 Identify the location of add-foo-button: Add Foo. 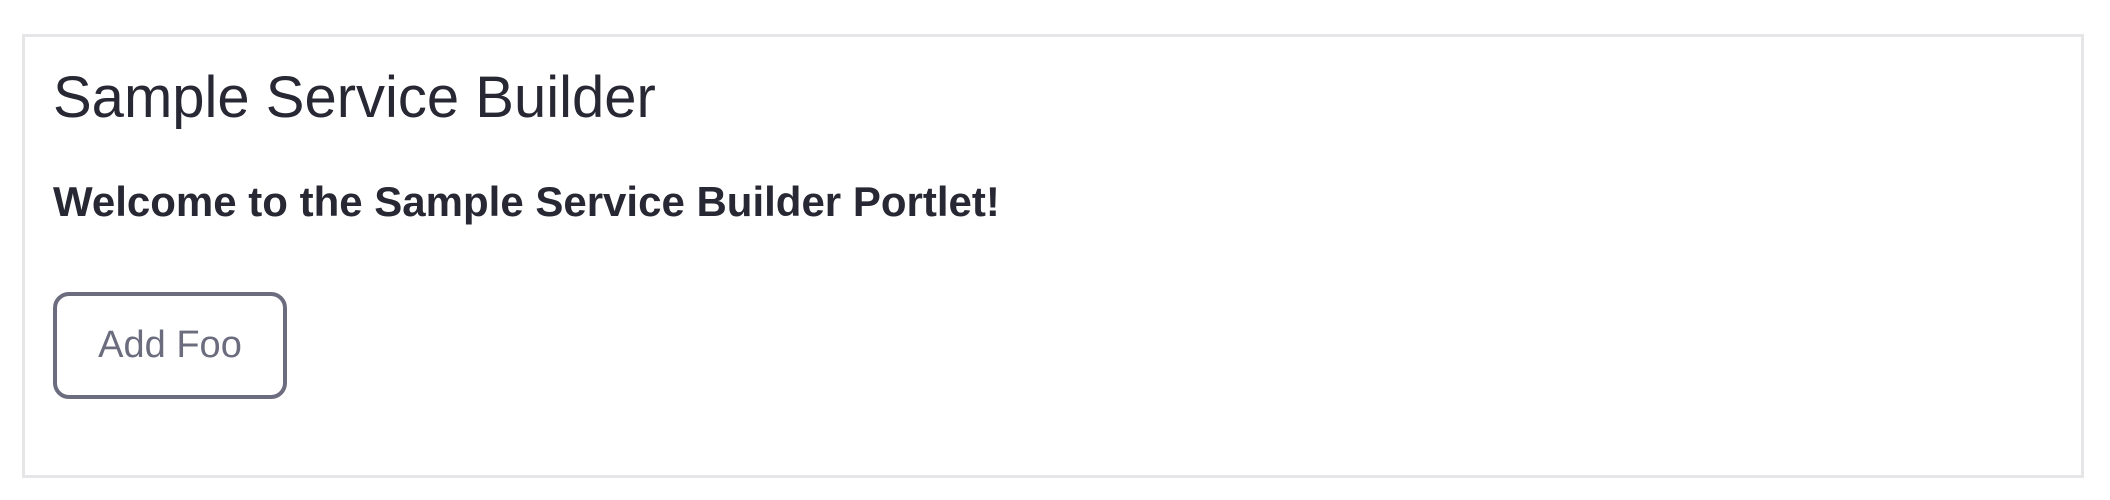
(170, 345).